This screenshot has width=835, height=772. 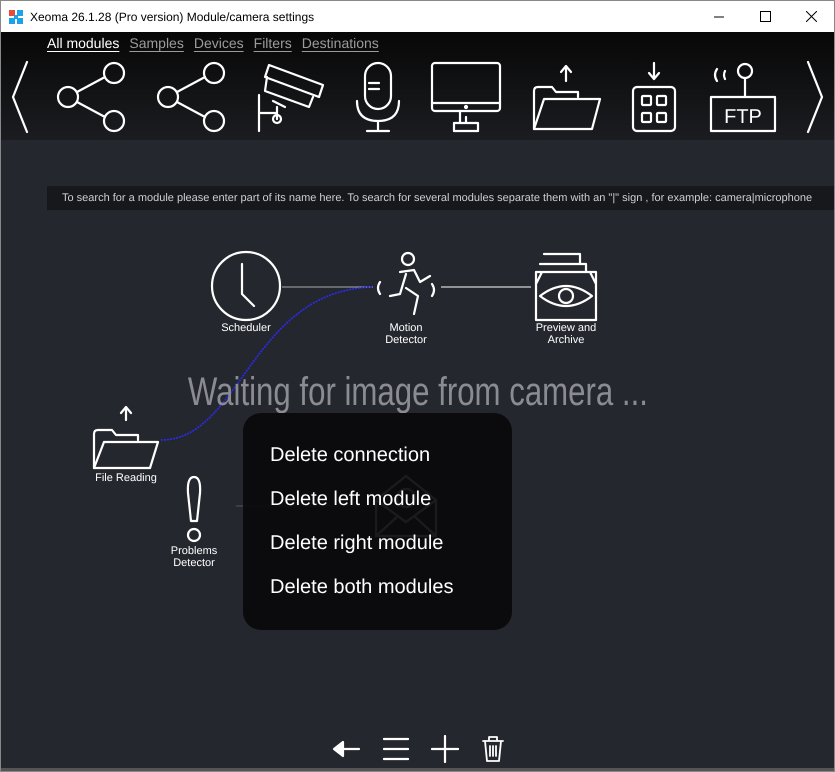 I want to click on menu-button, so click(x=395, y=748).